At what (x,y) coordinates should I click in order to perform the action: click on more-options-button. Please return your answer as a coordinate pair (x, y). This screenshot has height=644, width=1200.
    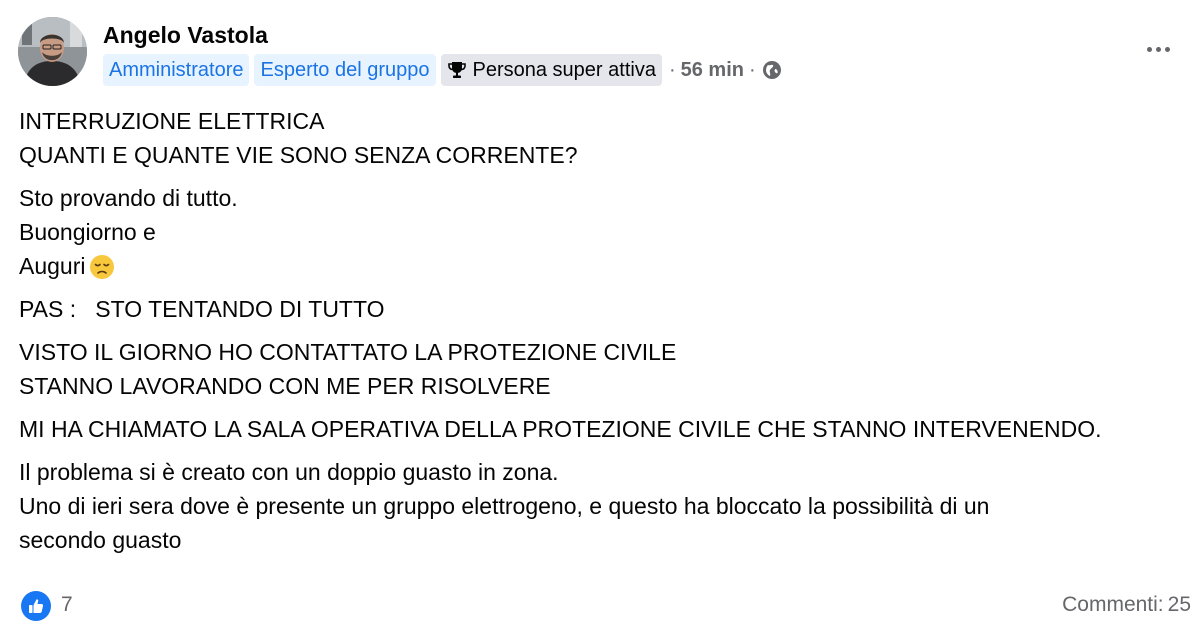
    Looking at the image, I should click on (1158, 49).